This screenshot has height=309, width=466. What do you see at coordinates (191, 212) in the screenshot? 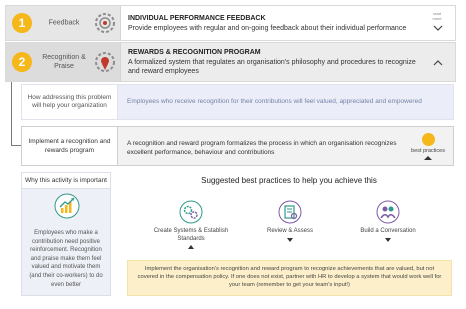
I see `gears-icon` at bounding box center [191, 212].